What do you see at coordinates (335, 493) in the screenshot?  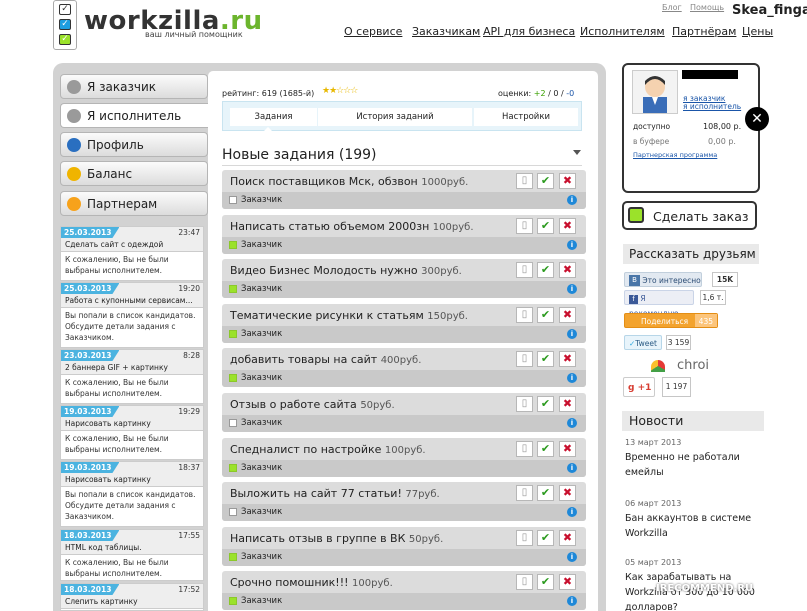 I see `task-title: Выложить на сайт 77 статьи! 77руб.` at bounding box center [335, 493].